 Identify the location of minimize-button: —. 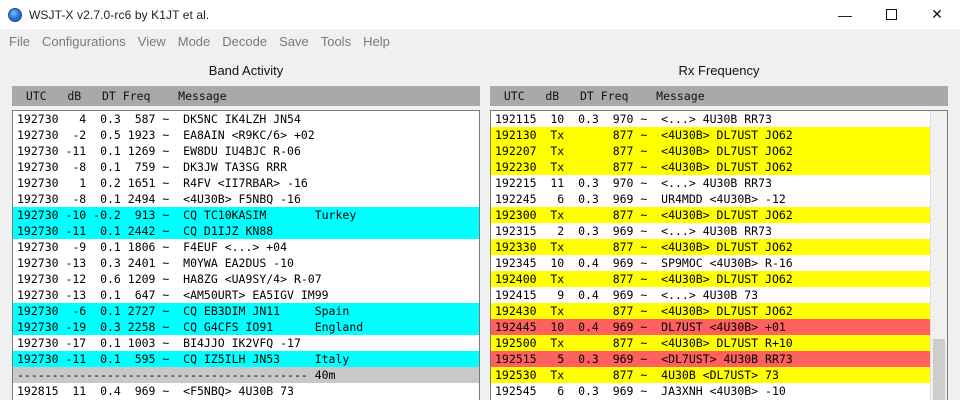
(845, 14).